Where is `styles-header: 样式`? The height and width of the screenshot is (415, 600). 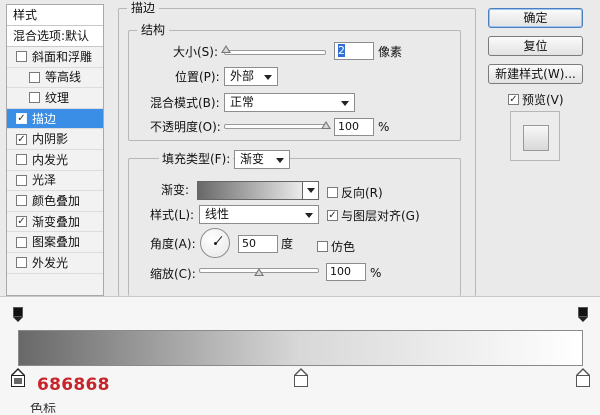
styles-header: 样式 is located at coordinates (55, 15).